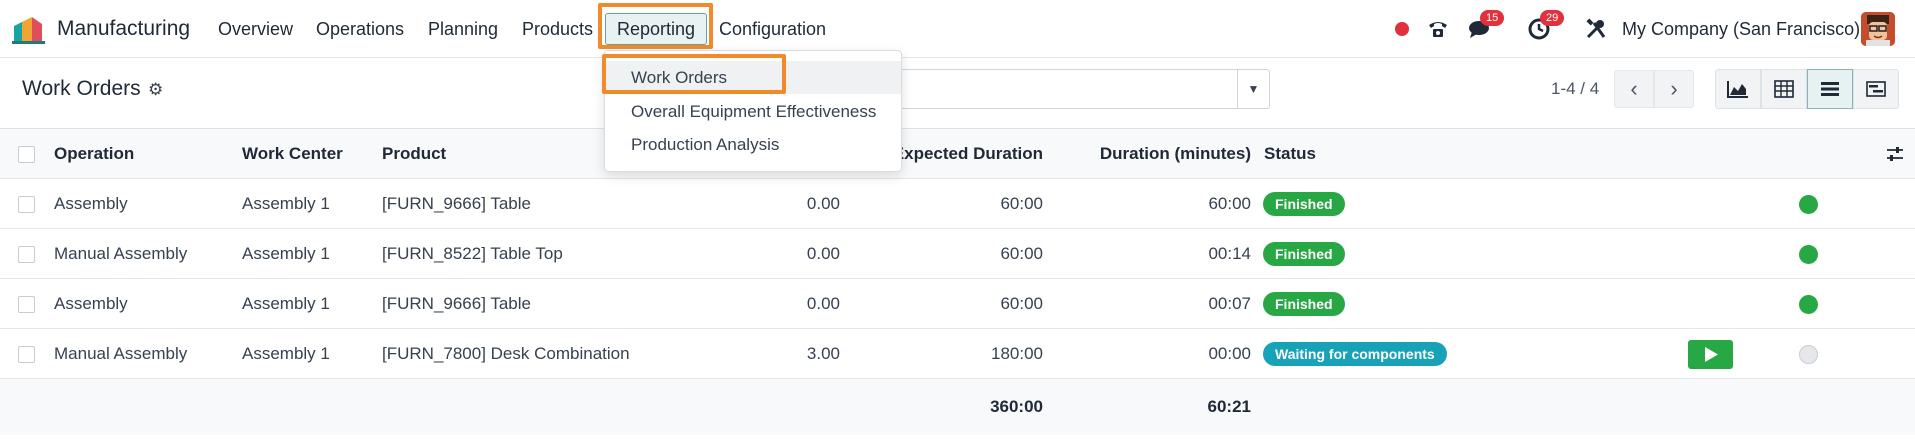 The height and width of the screenshot is (447, 1915). What do you see at coordinates (1484, 28) in the screenshot?
I see `messages-button: 15` at bounding box center [1484, 28].